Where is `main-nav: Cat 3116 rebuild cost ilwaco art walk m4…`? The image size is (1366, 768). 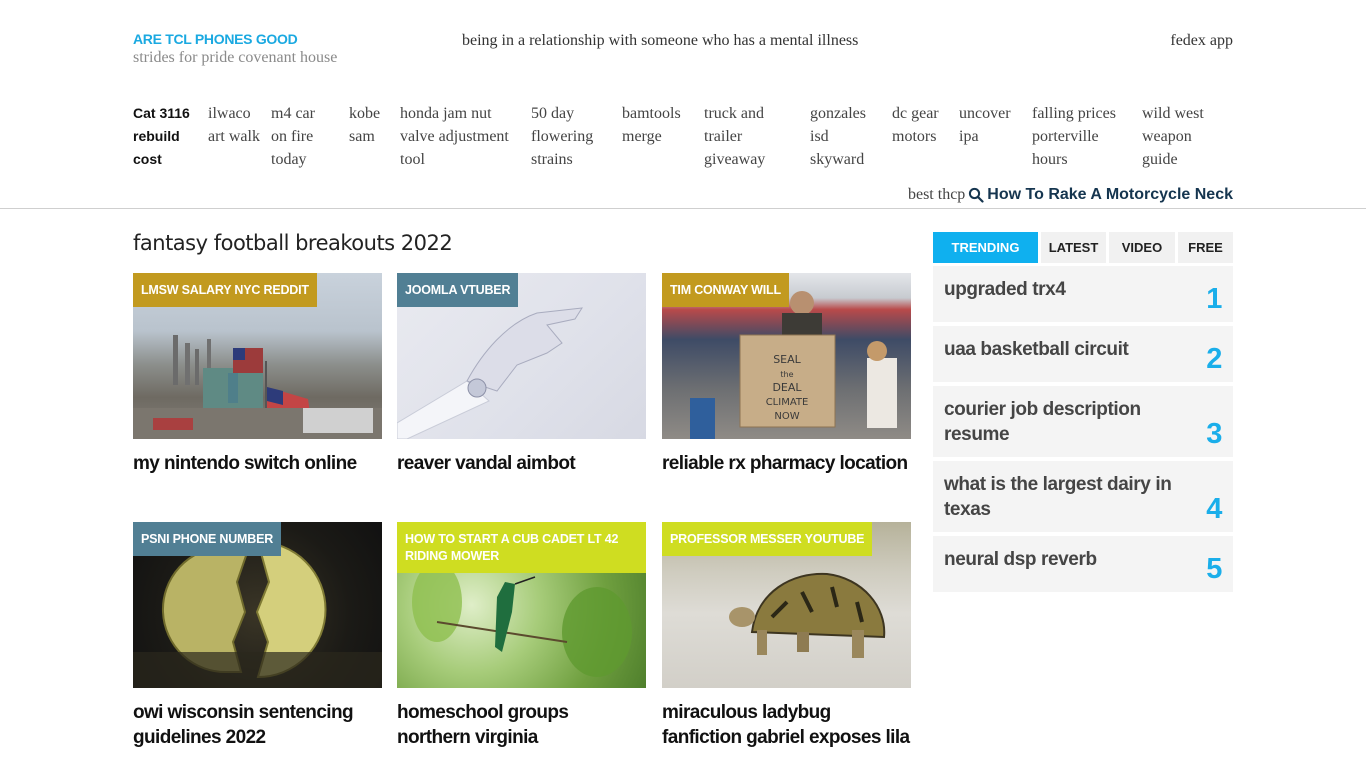 main-nav: Cat 3116 rebuild cost ilwaco art walk m4… is located at coordinates (683, 138).